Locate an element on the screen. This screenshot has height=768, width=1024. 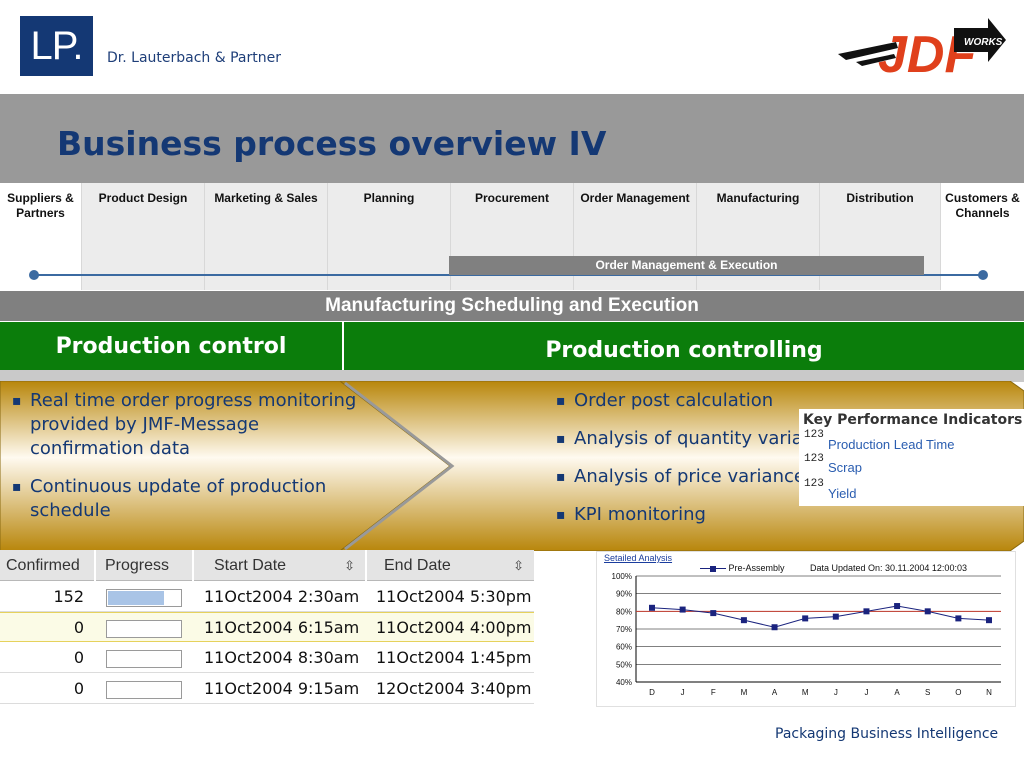
table-row: 0 11Oct2004 6:15am 11Oct2004 4:00pm is located at coordinates (267, 627).